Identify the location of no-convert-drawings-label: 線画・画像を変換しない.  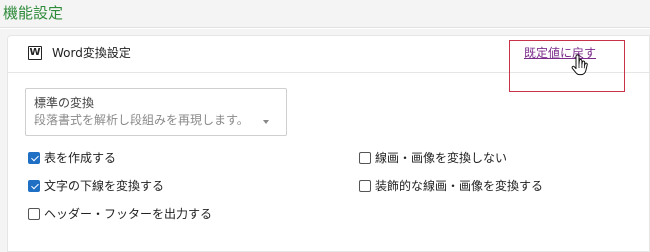
(441, 158).